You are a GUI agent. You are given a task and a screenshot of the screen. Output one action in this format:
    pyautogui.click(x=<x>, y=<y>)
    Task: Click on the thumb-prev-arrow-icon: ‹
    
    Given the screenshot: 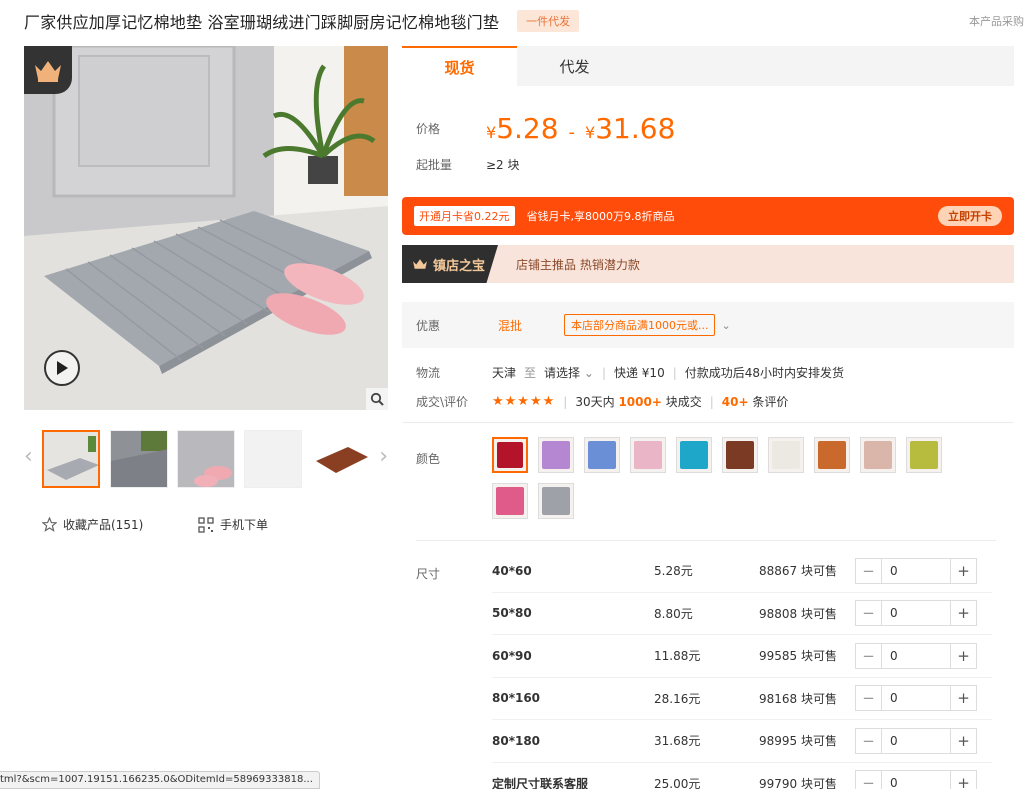 What is the action you would take?
    pyautogui.click(x=28, y=456)
    